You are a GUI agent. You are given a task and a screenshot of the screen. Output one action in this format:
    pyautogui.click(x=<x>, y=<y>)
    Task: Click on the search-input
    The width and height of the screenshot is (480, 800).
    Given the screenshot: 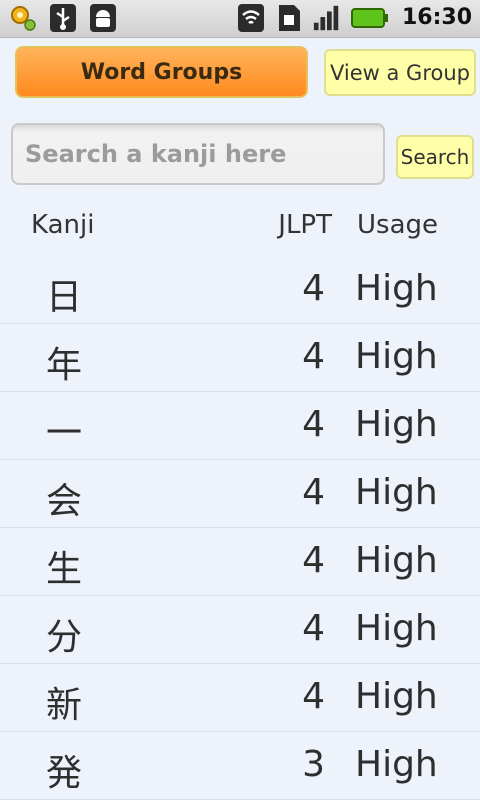 What is the action you would take?
    pyautogui.click(x=198, y=154)
    